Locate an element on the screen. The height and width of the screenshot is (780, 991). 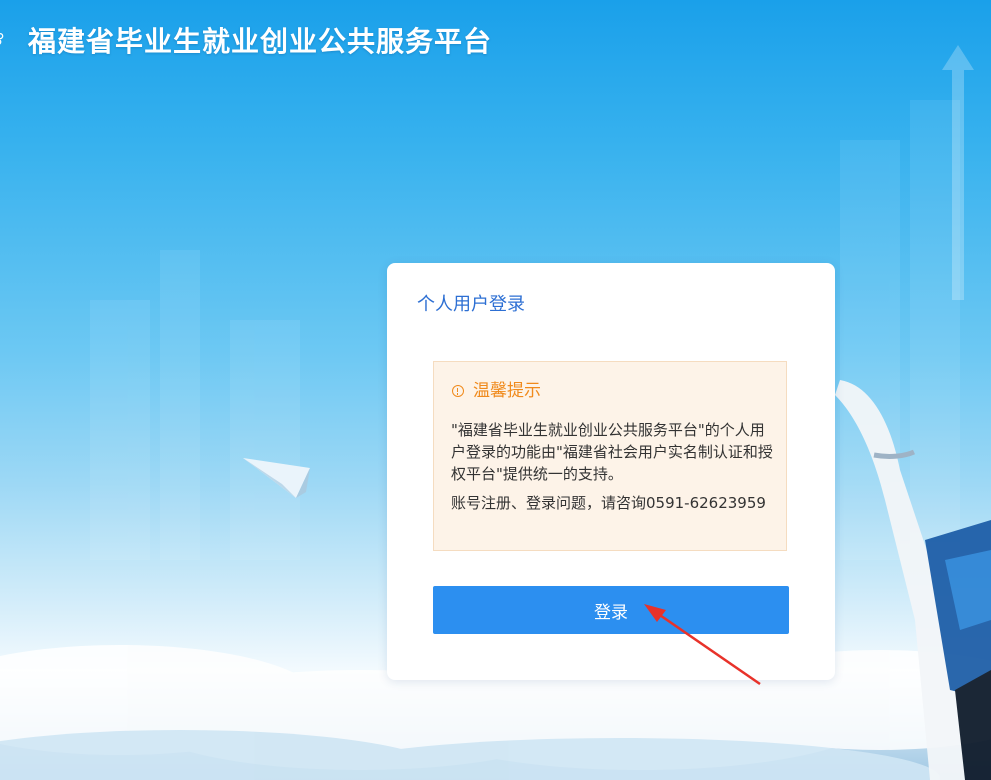
notice-contact: 账号注册、登录问题，请咨询0591-62623959 is located at coordinates (608, 503).